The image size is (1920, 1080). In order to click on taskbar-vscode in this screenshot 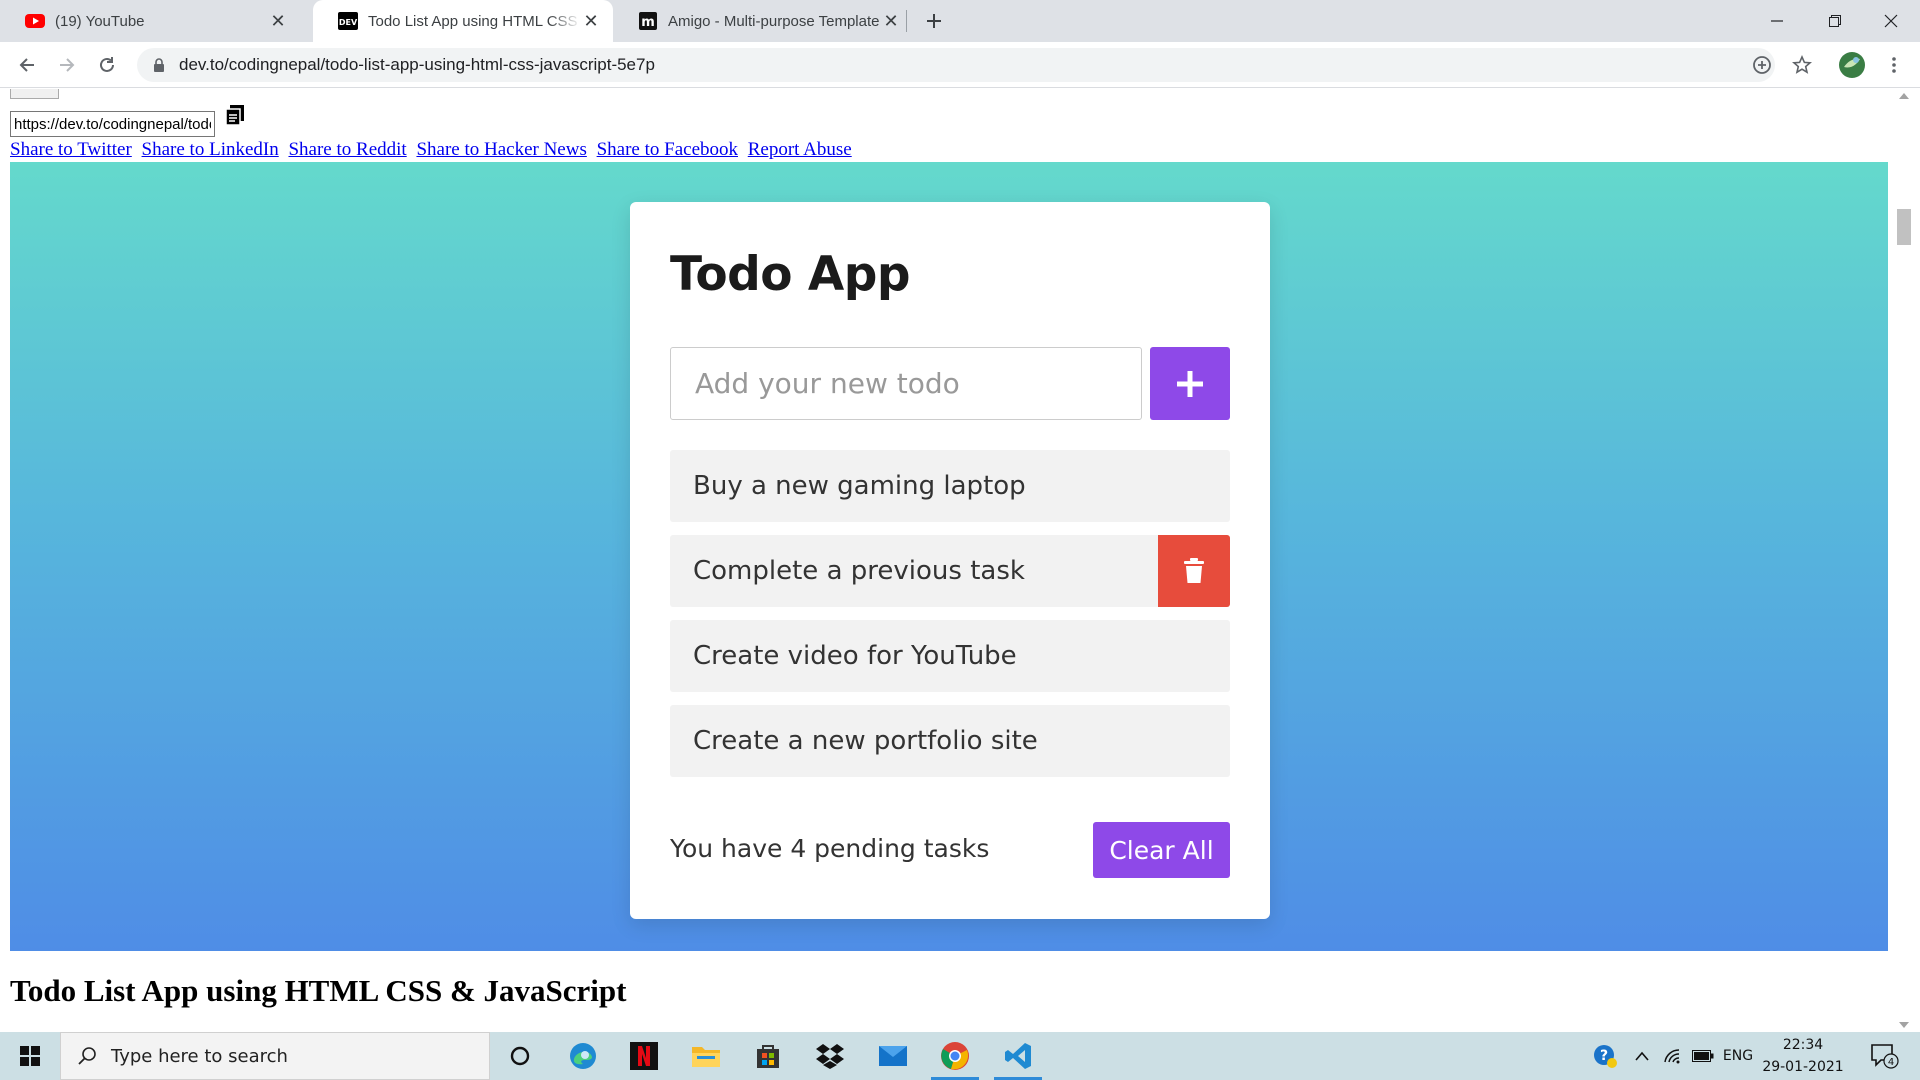, I will do `click(1018, 1056)`.